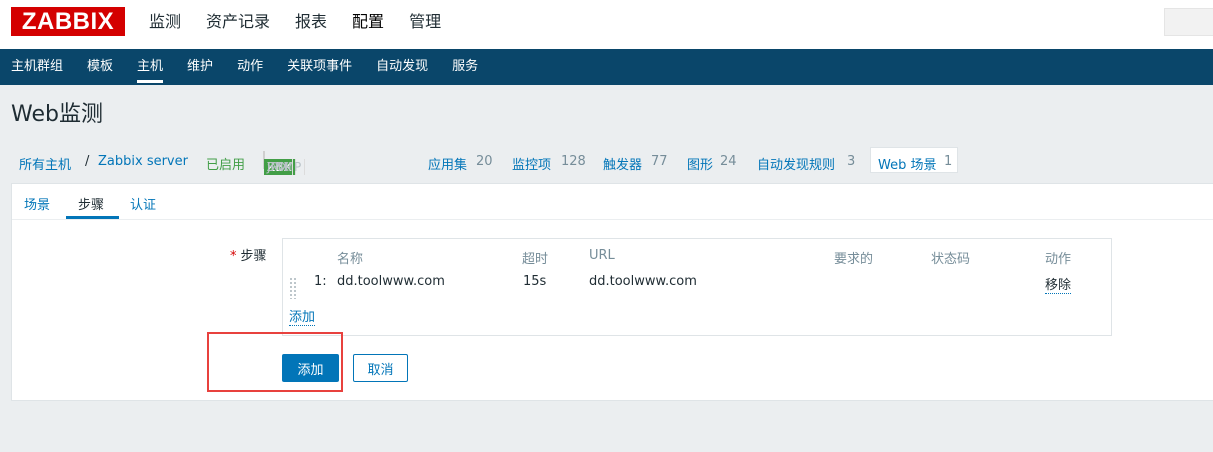  What do you see at coordinates (37, 67) in the screenshot?
I see `sub-menu-host-groups: 主机群组` at bounding box center [37, 67].